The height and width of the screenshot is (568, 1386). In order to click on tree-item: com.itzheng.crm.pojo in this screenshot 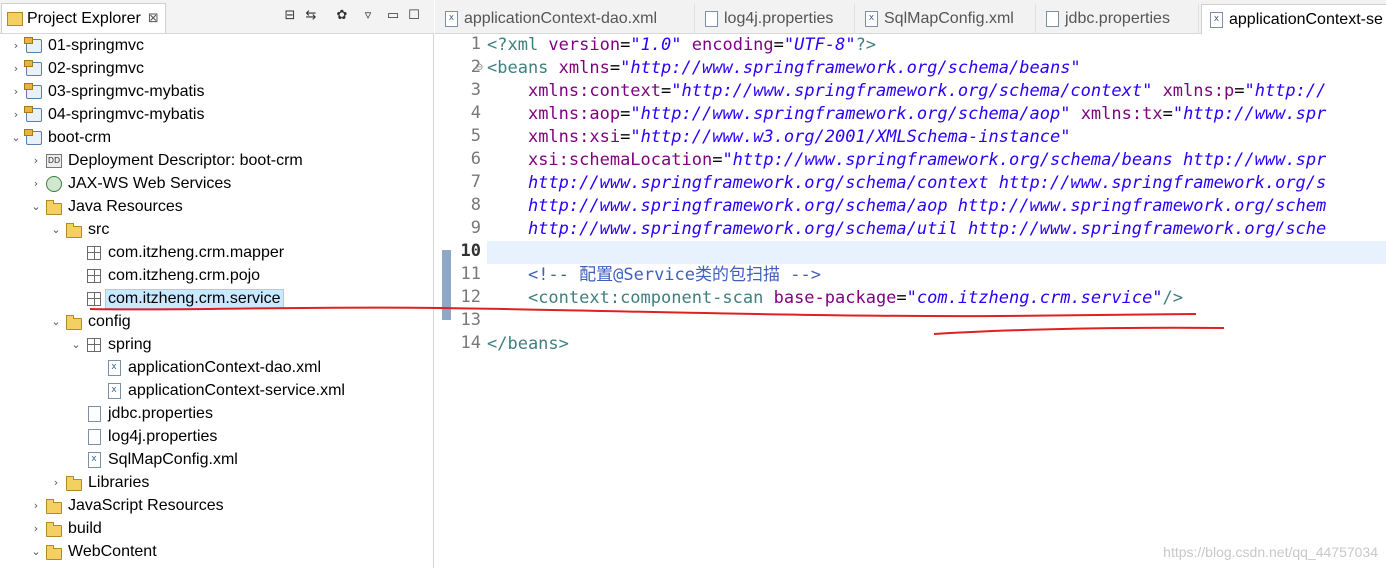, I will do `click(165, 275)`.